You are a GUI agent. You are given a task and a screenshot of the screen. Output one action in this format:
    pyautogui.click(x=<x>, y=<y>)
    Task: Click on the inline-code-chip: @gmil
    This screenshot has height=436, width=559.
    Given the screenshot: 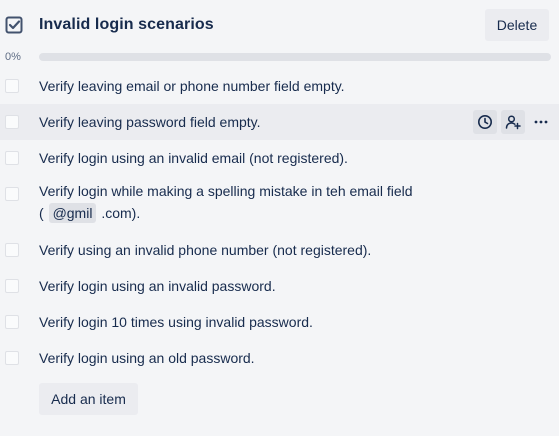 What is the action you would take?
    pyautogui.click(x=72, y=213)
    